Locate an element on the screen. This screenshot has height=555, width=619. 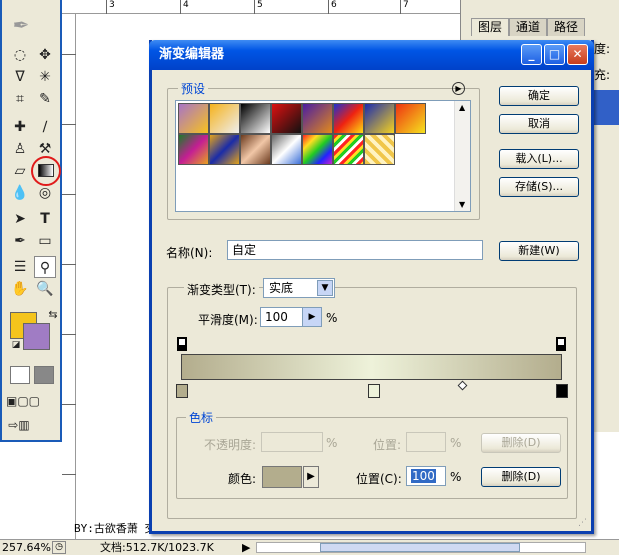
quickmask-mode-button is located at coordinates (44, 375).